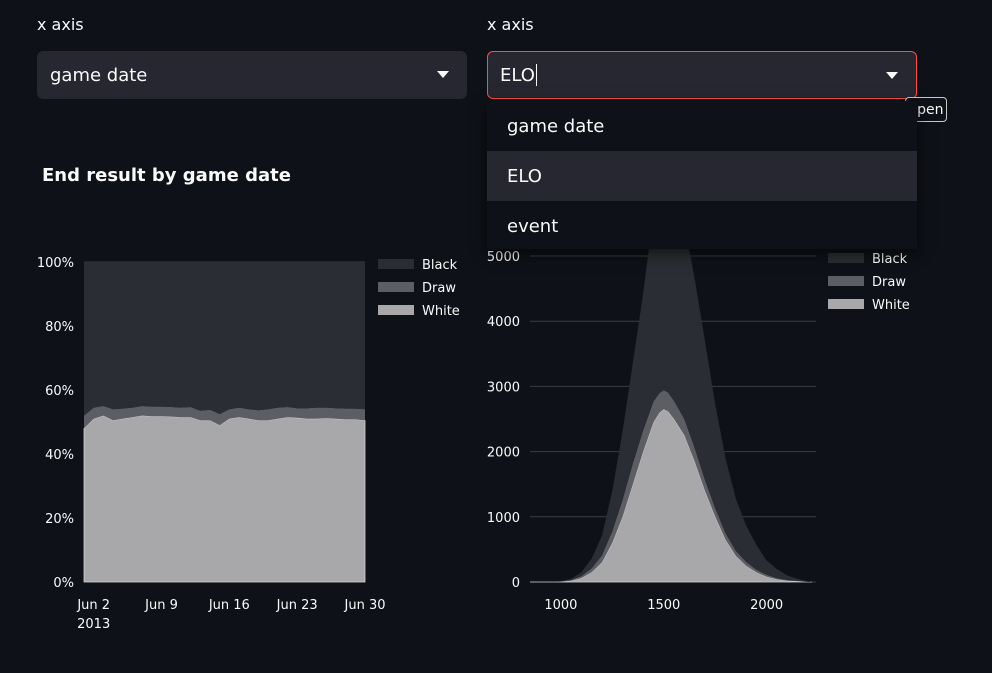 This screenshot has width=992, height=673. Describe the element at coordinates (229, 605) in the screenshot. I see `x-tick-label: Jun 16` at that location.